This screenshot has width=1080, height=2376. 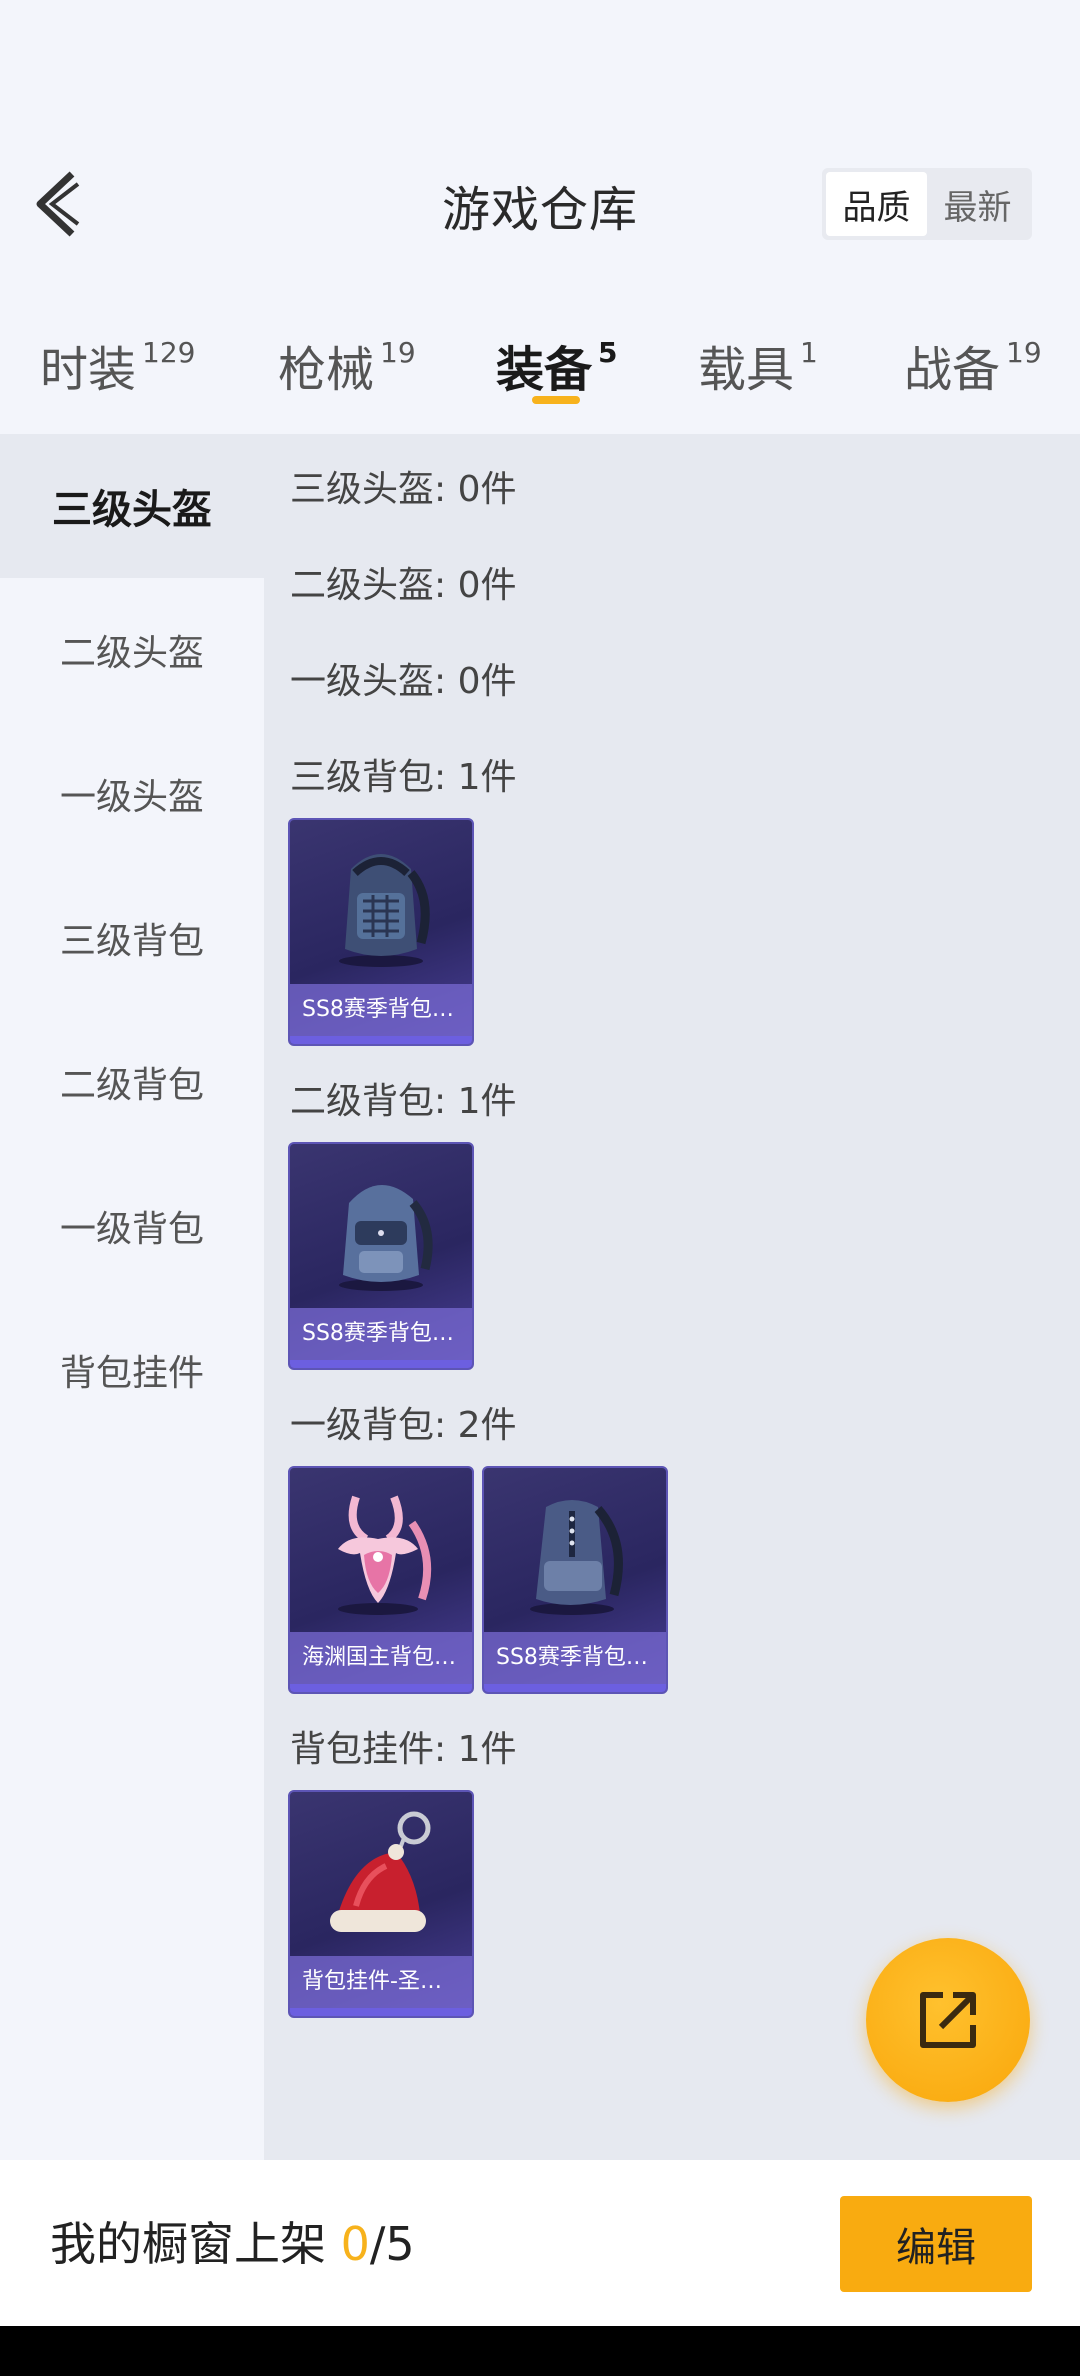 I want to click on sort-newest-option: 最新, so click(x=977, y=204).